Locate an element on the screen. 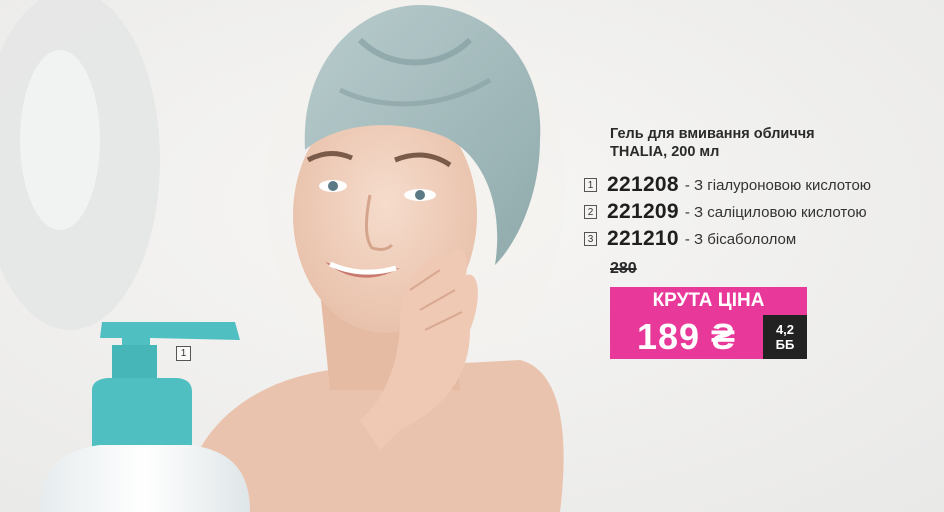 This screenshot has height=512, width=944. bonus-points-unit: ББ is located at coordinates (785, 344).